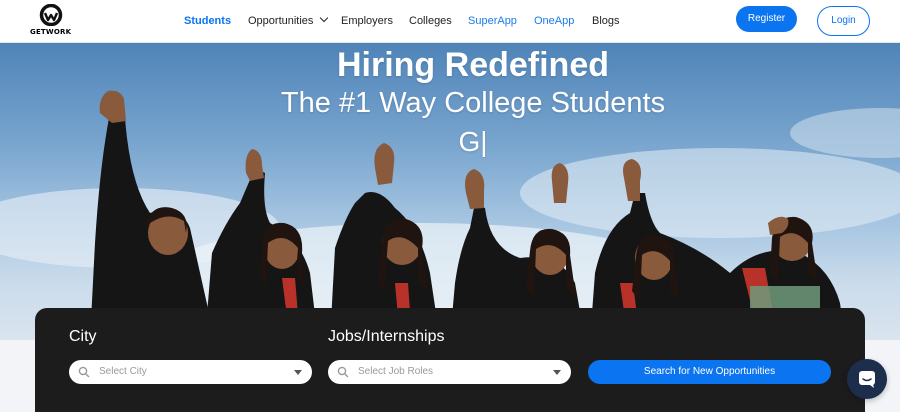 The width and height of the screenshot is (900, 412). I want to click on search-opportunities-button: Search for New Opportunities, so click(709, 372).